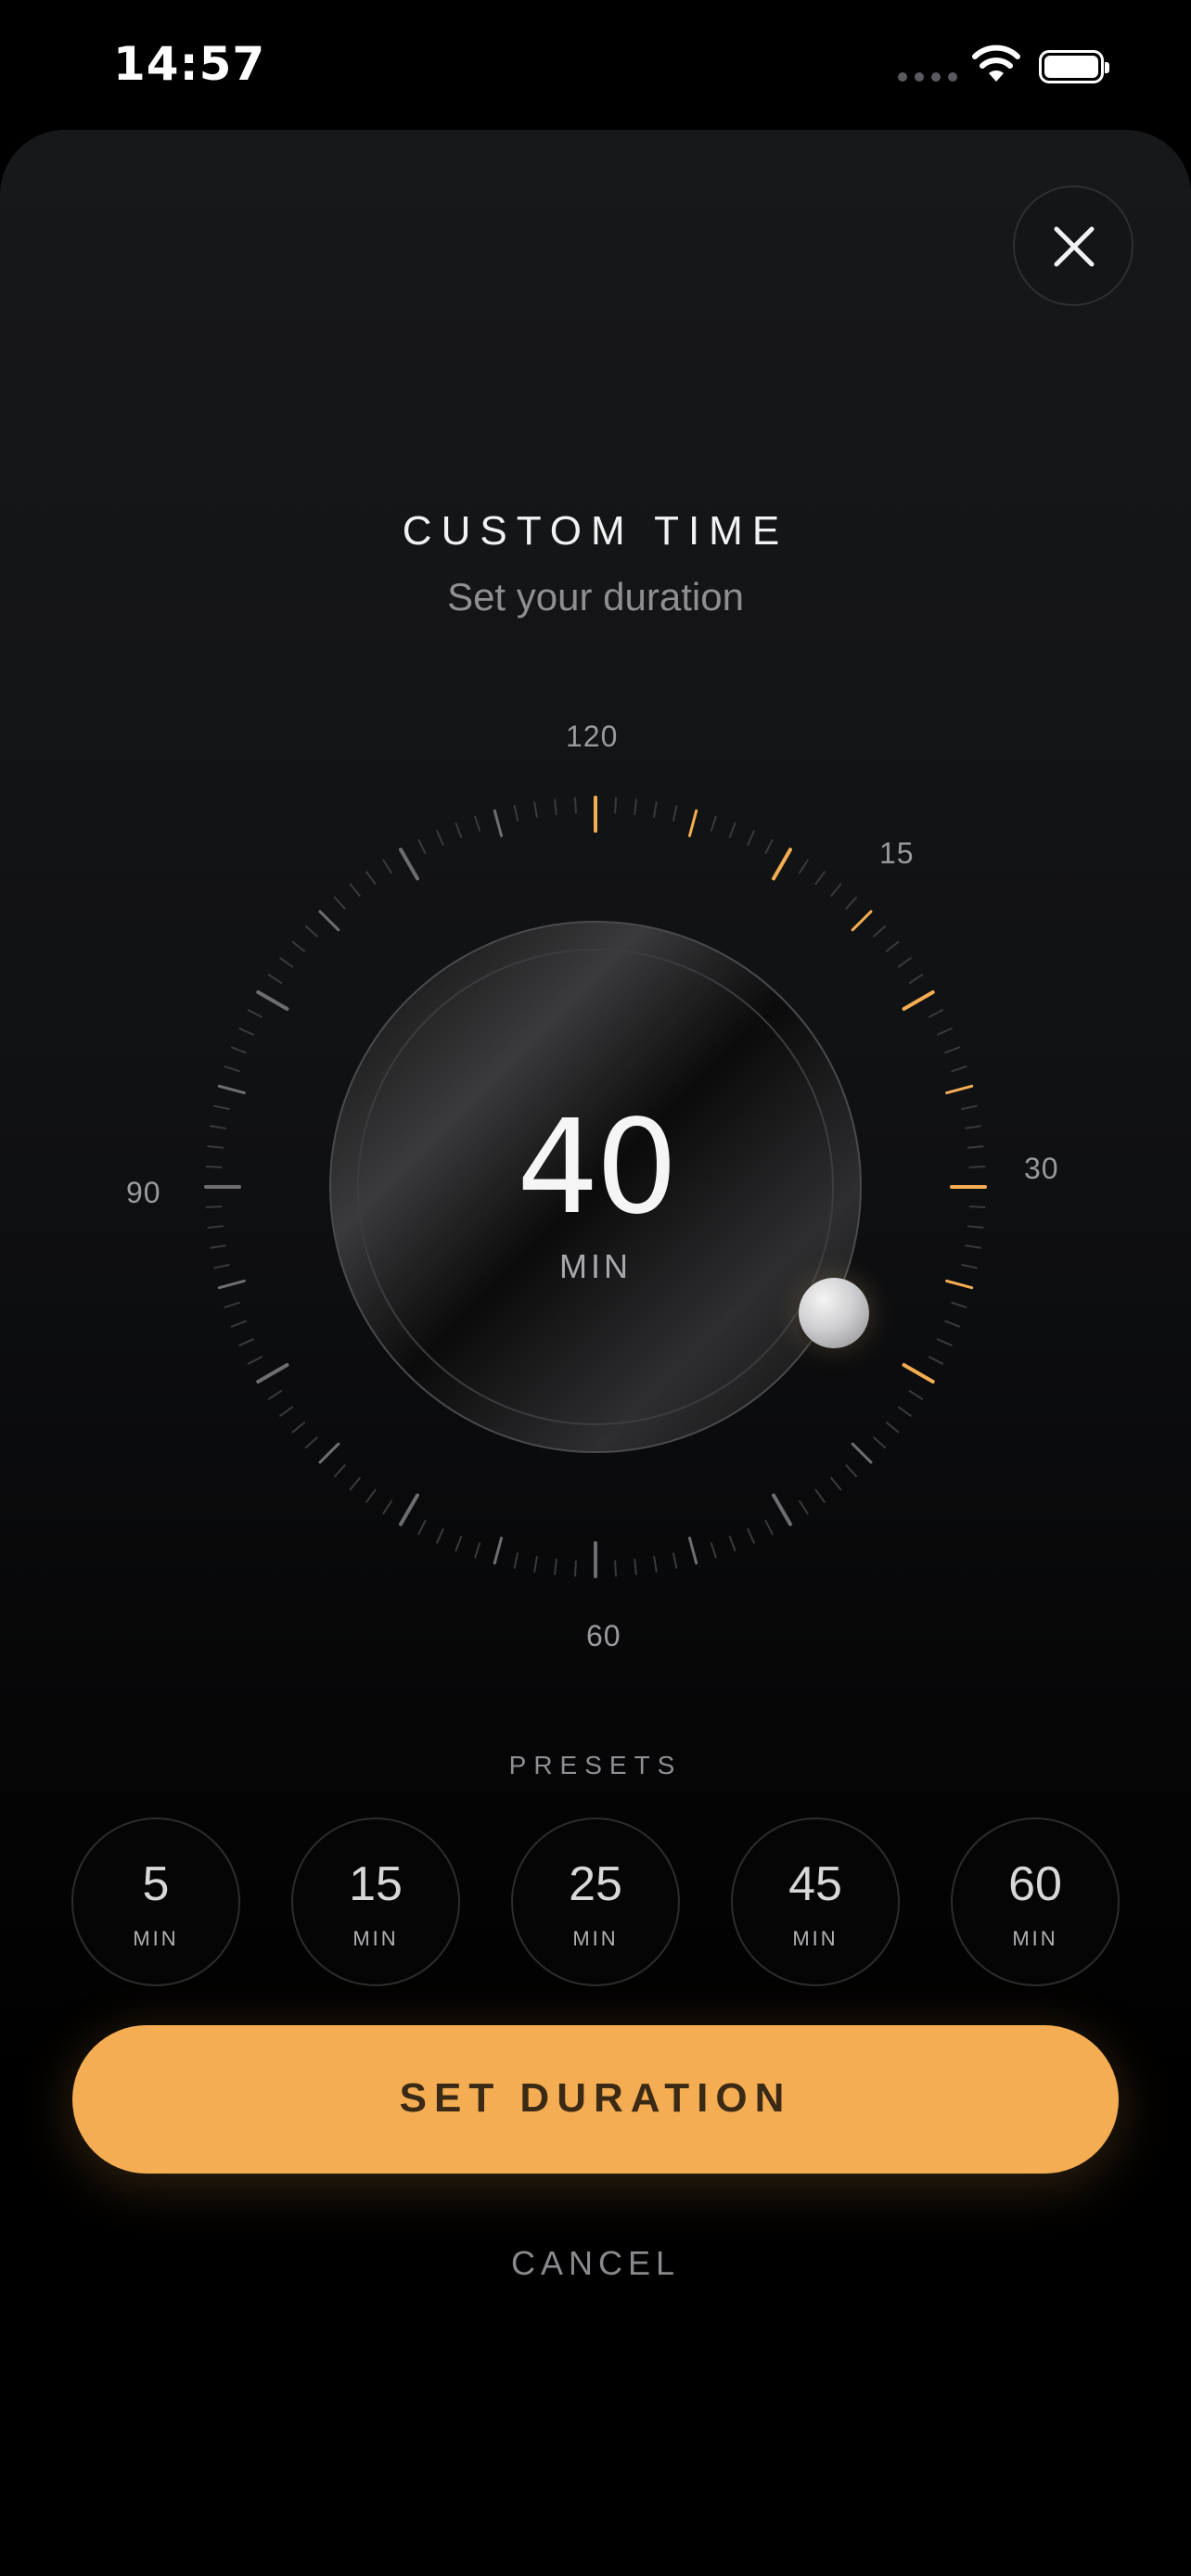  I want to click on battery-icon, so click(1074, 66).